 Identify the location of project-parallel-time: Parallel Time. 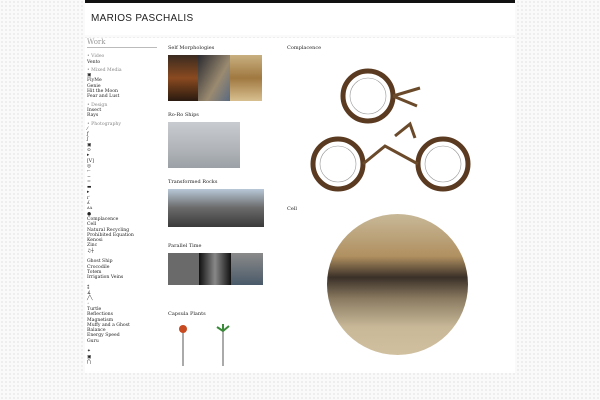
(215, 264).